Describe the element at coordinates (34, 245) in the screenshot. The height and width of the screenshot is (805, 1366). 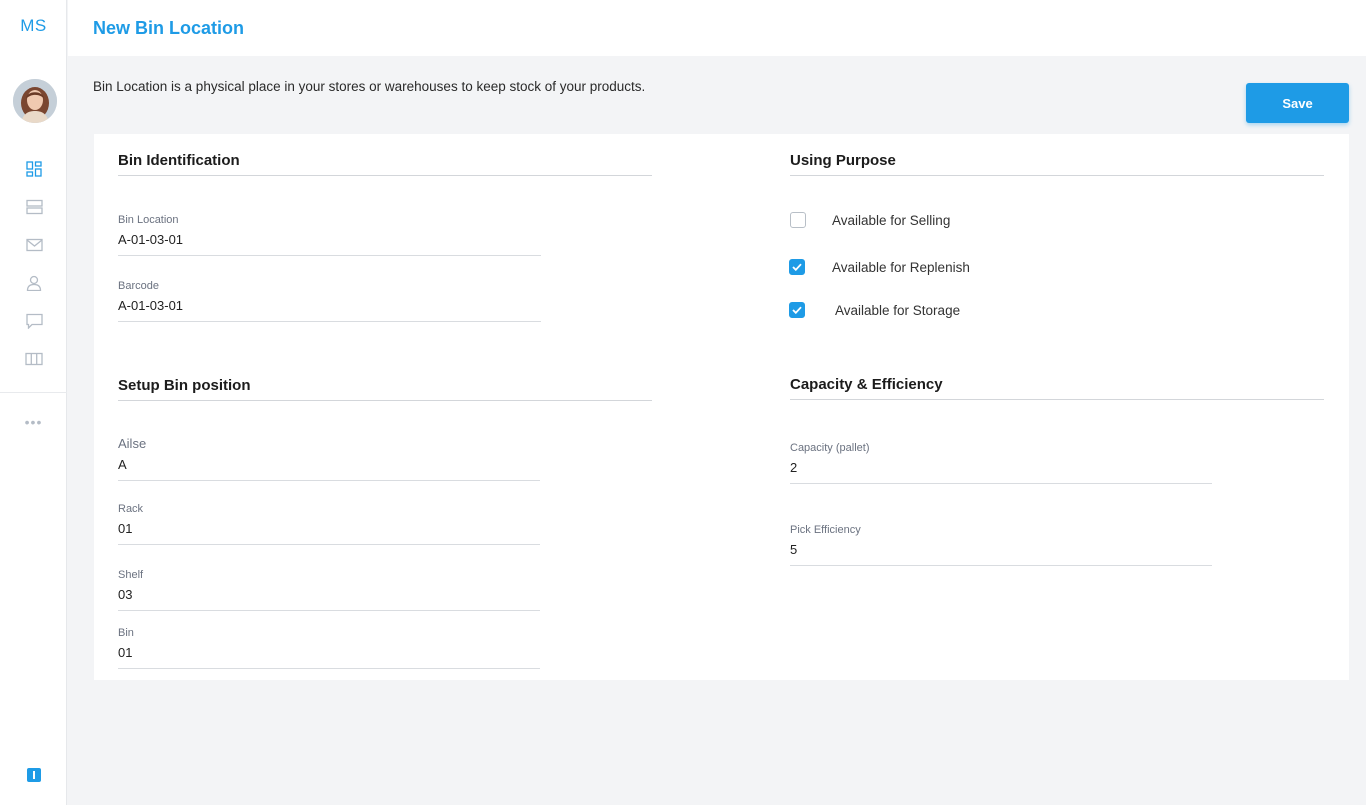
I see `mail-icon` at that location.